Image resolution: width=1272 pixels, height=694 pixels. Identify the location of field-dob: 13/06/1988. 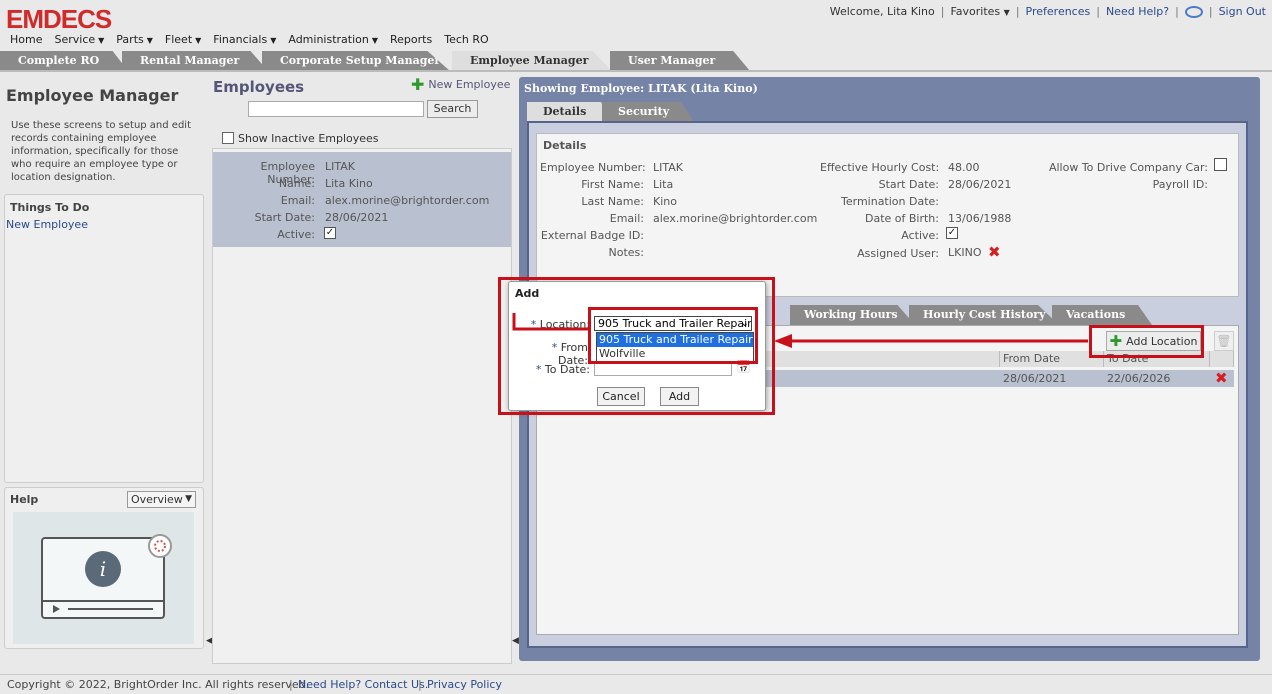
(980, 218).